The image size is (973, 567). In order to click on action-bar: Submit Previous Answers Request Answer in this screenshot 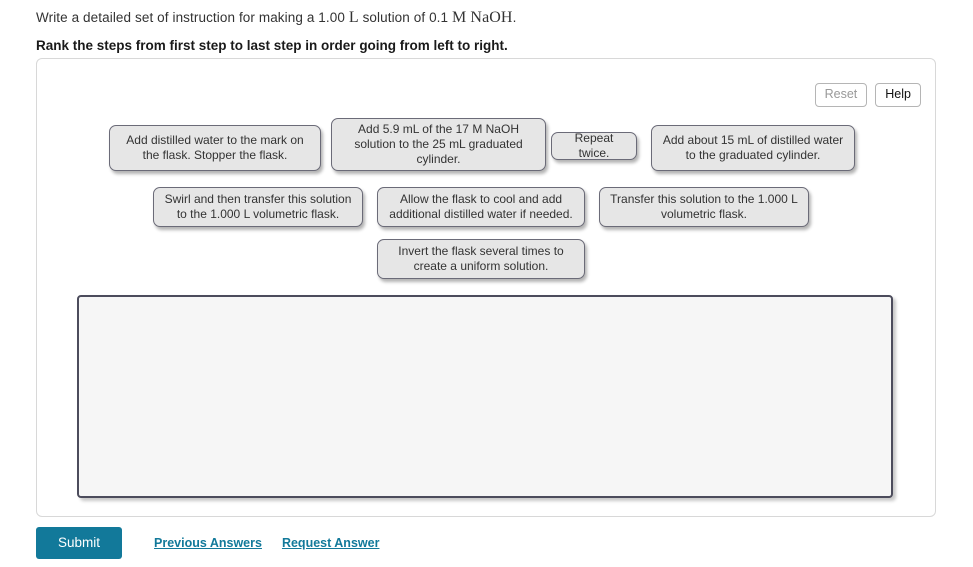, I will do `click(207, 543)`.